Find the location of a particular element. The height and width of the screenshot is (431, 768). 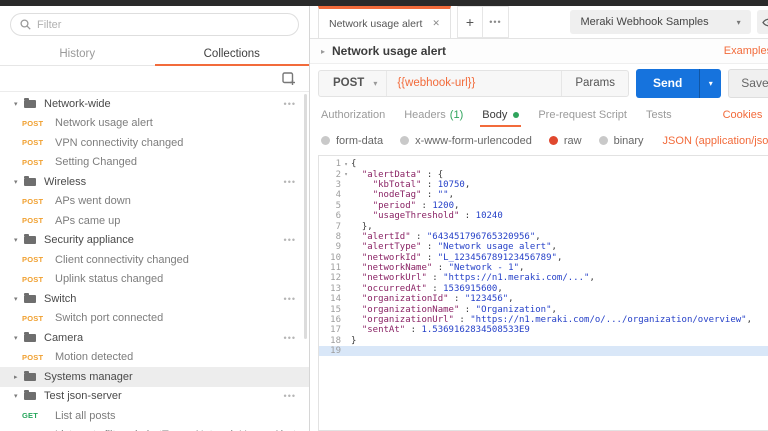

send-button: Send is located at coordinates (667, 83).